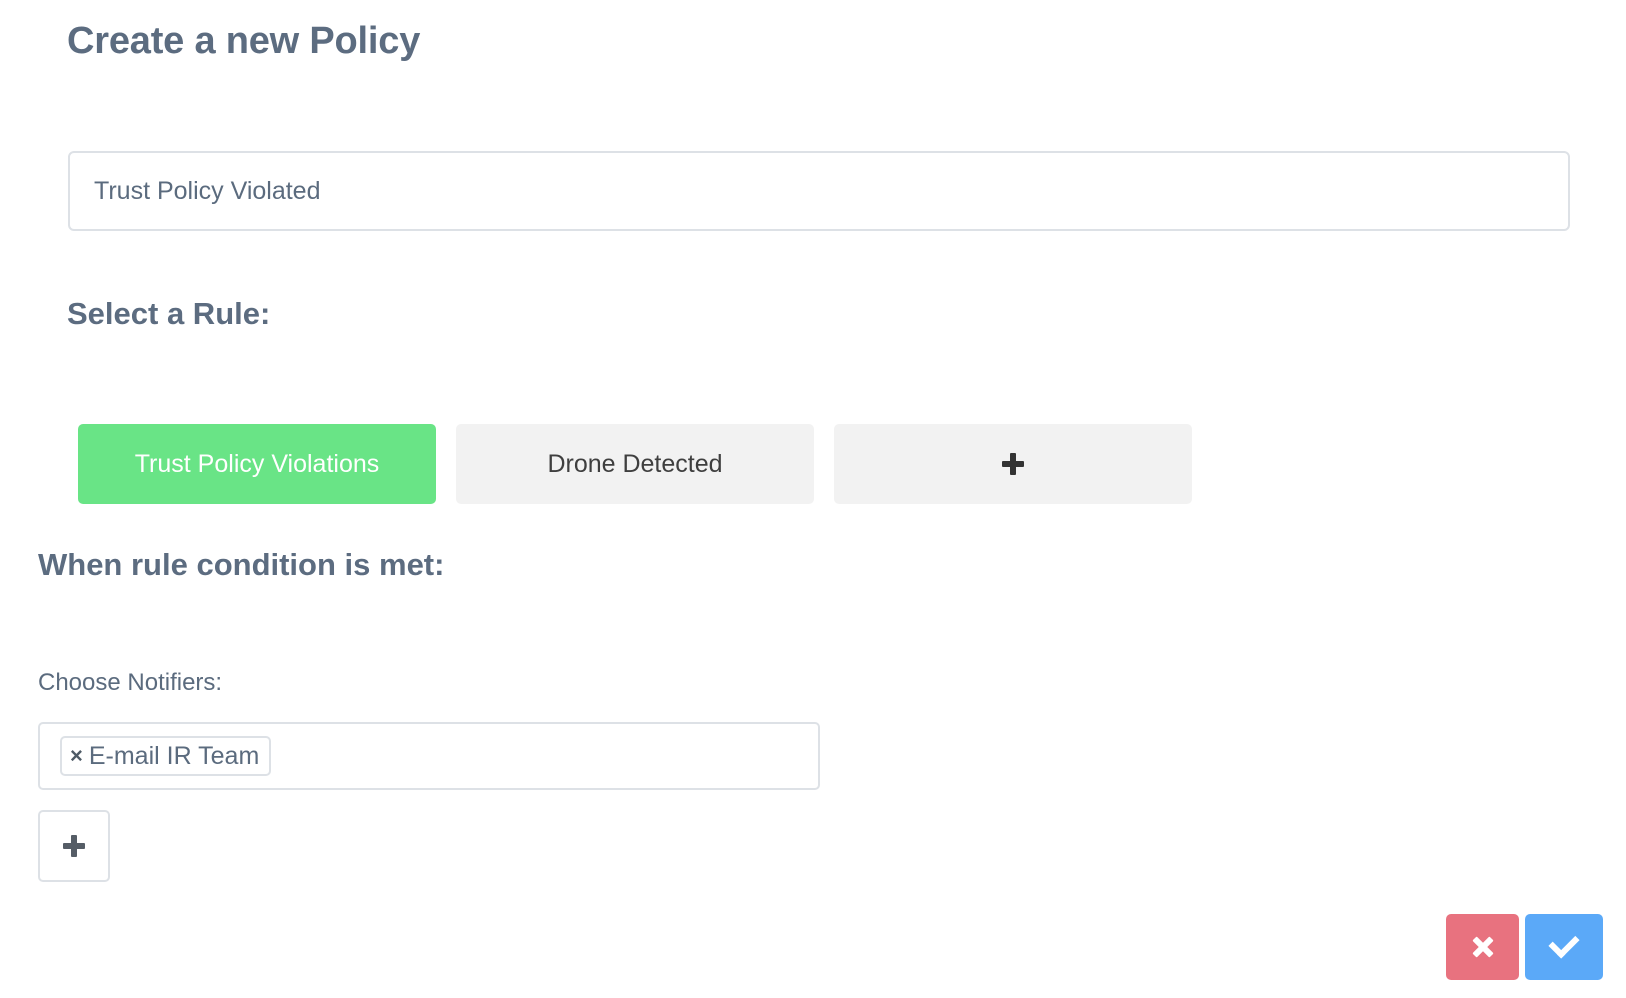 The image size is (1626, 998). I want to click on remove-tag-icon: ×, so click(76, 756).